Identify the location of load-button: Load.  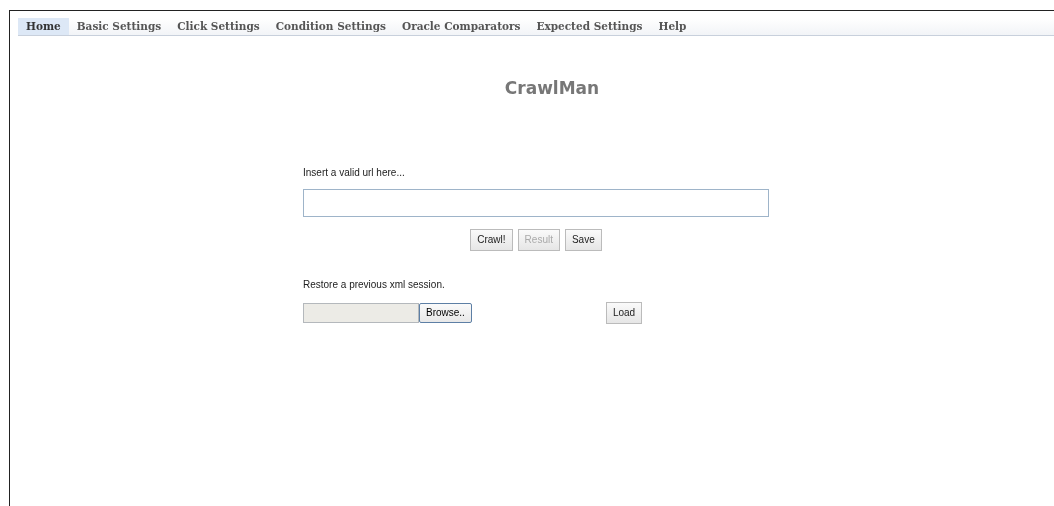
(624, 312).